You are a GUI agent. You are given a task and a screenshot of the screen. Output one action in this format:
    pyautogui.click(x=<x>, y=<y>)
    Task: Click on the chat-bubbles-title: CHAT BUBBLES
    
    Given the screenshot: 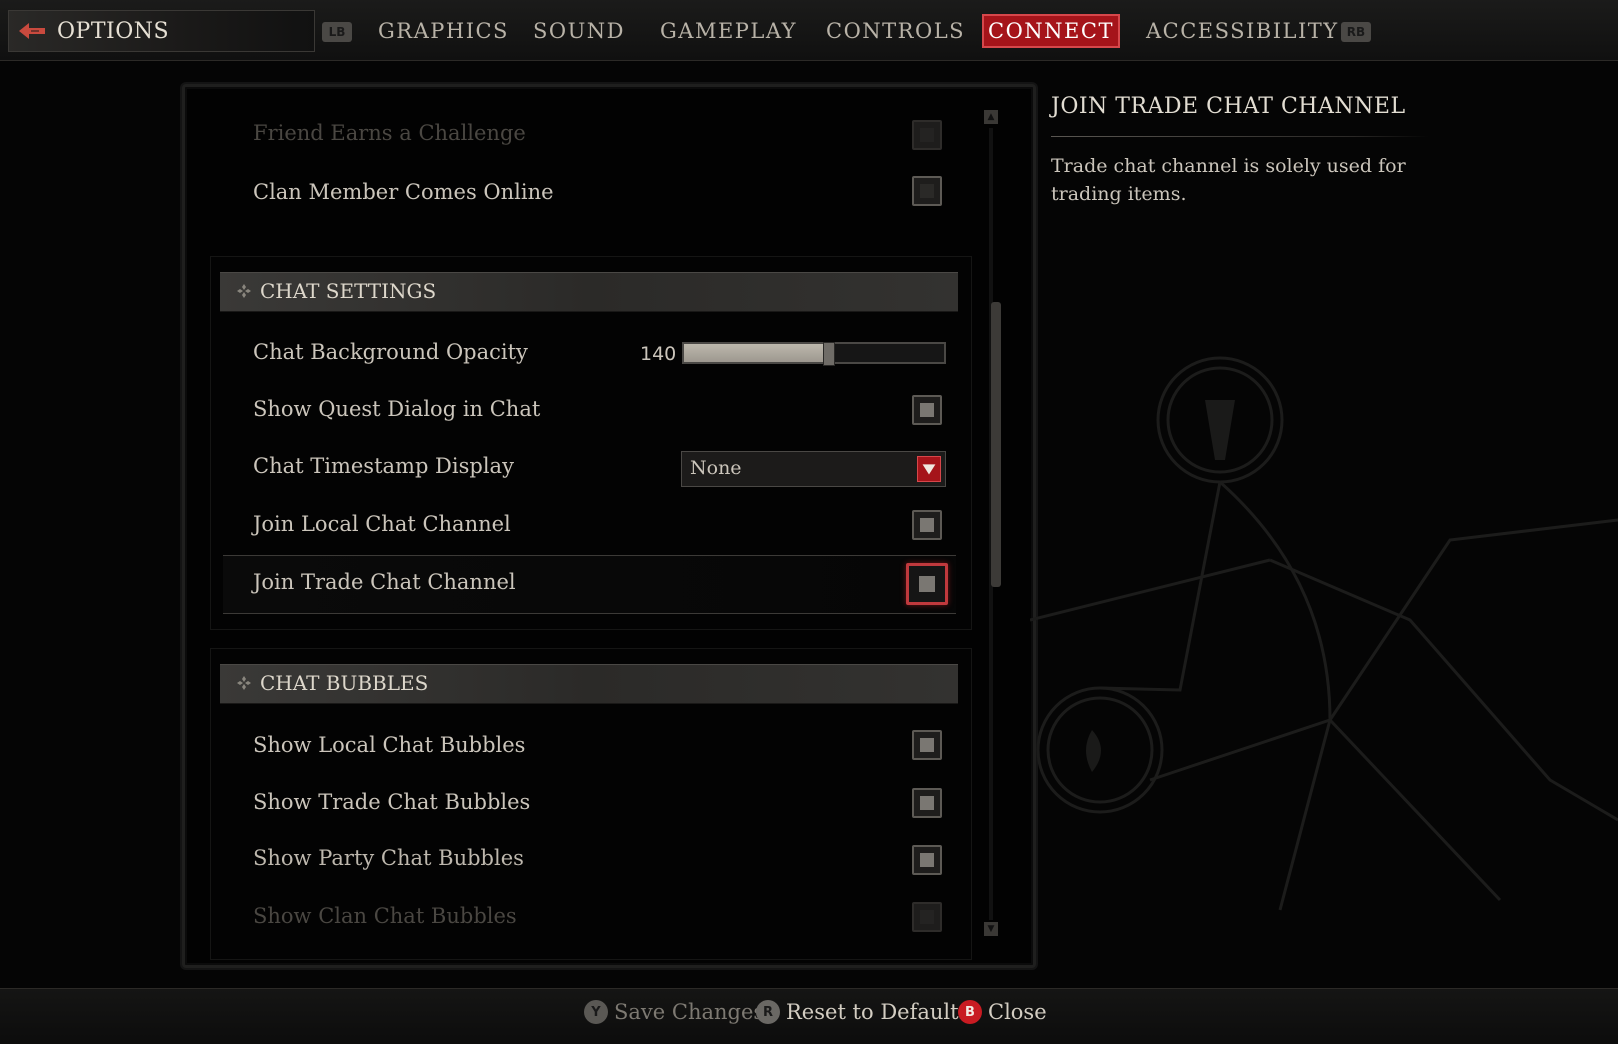 What is the action you would take?
    pyautogui.click(x=344, y=683)
    